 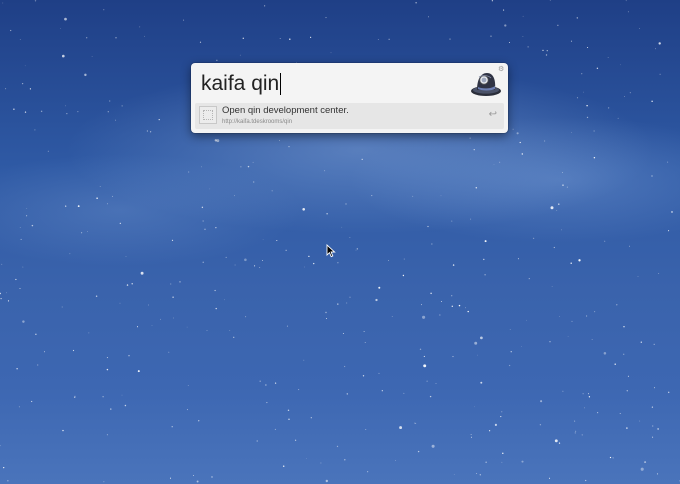 I want to click on result-subtitle: http://kaifa.tdeskrooms/qin, so click(x=257, y=122).